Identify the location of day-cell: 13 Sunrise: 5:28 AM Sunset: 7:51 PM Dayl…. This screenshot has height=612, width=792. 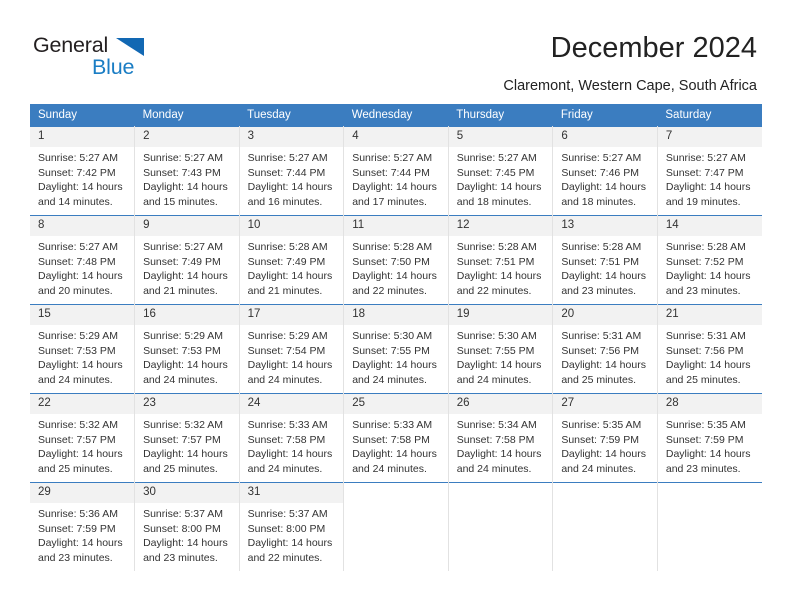
(605, 260).